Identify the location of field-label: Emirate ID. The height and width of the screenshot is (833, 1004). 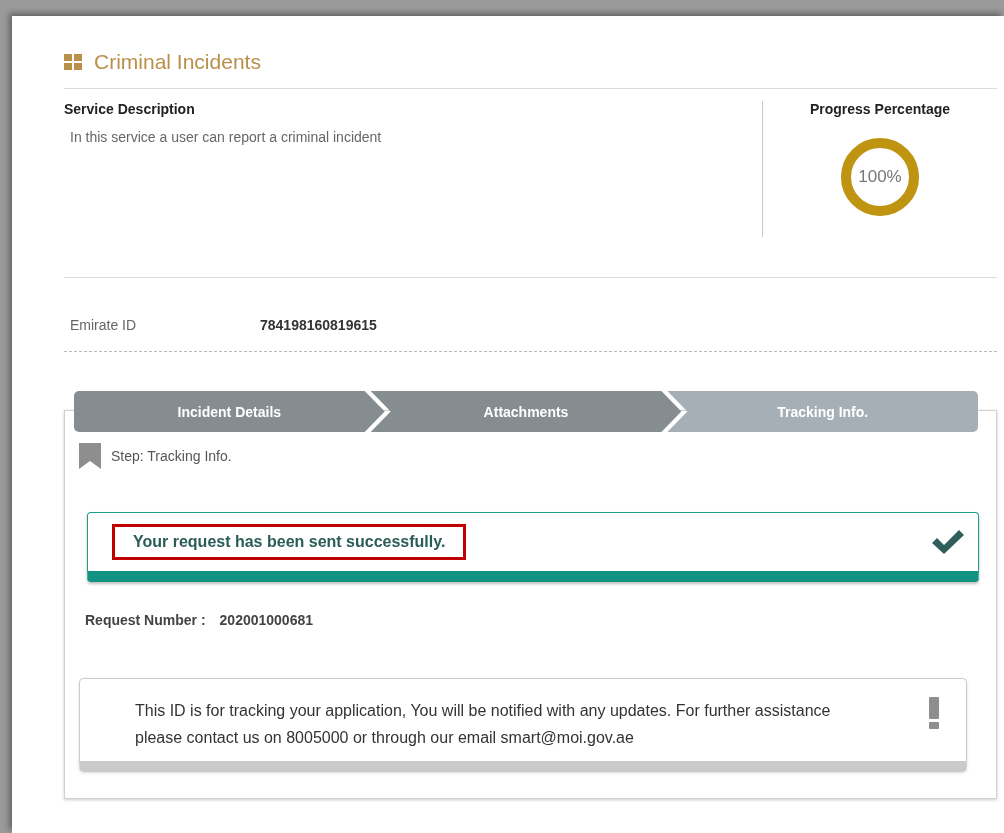
(104, 324).